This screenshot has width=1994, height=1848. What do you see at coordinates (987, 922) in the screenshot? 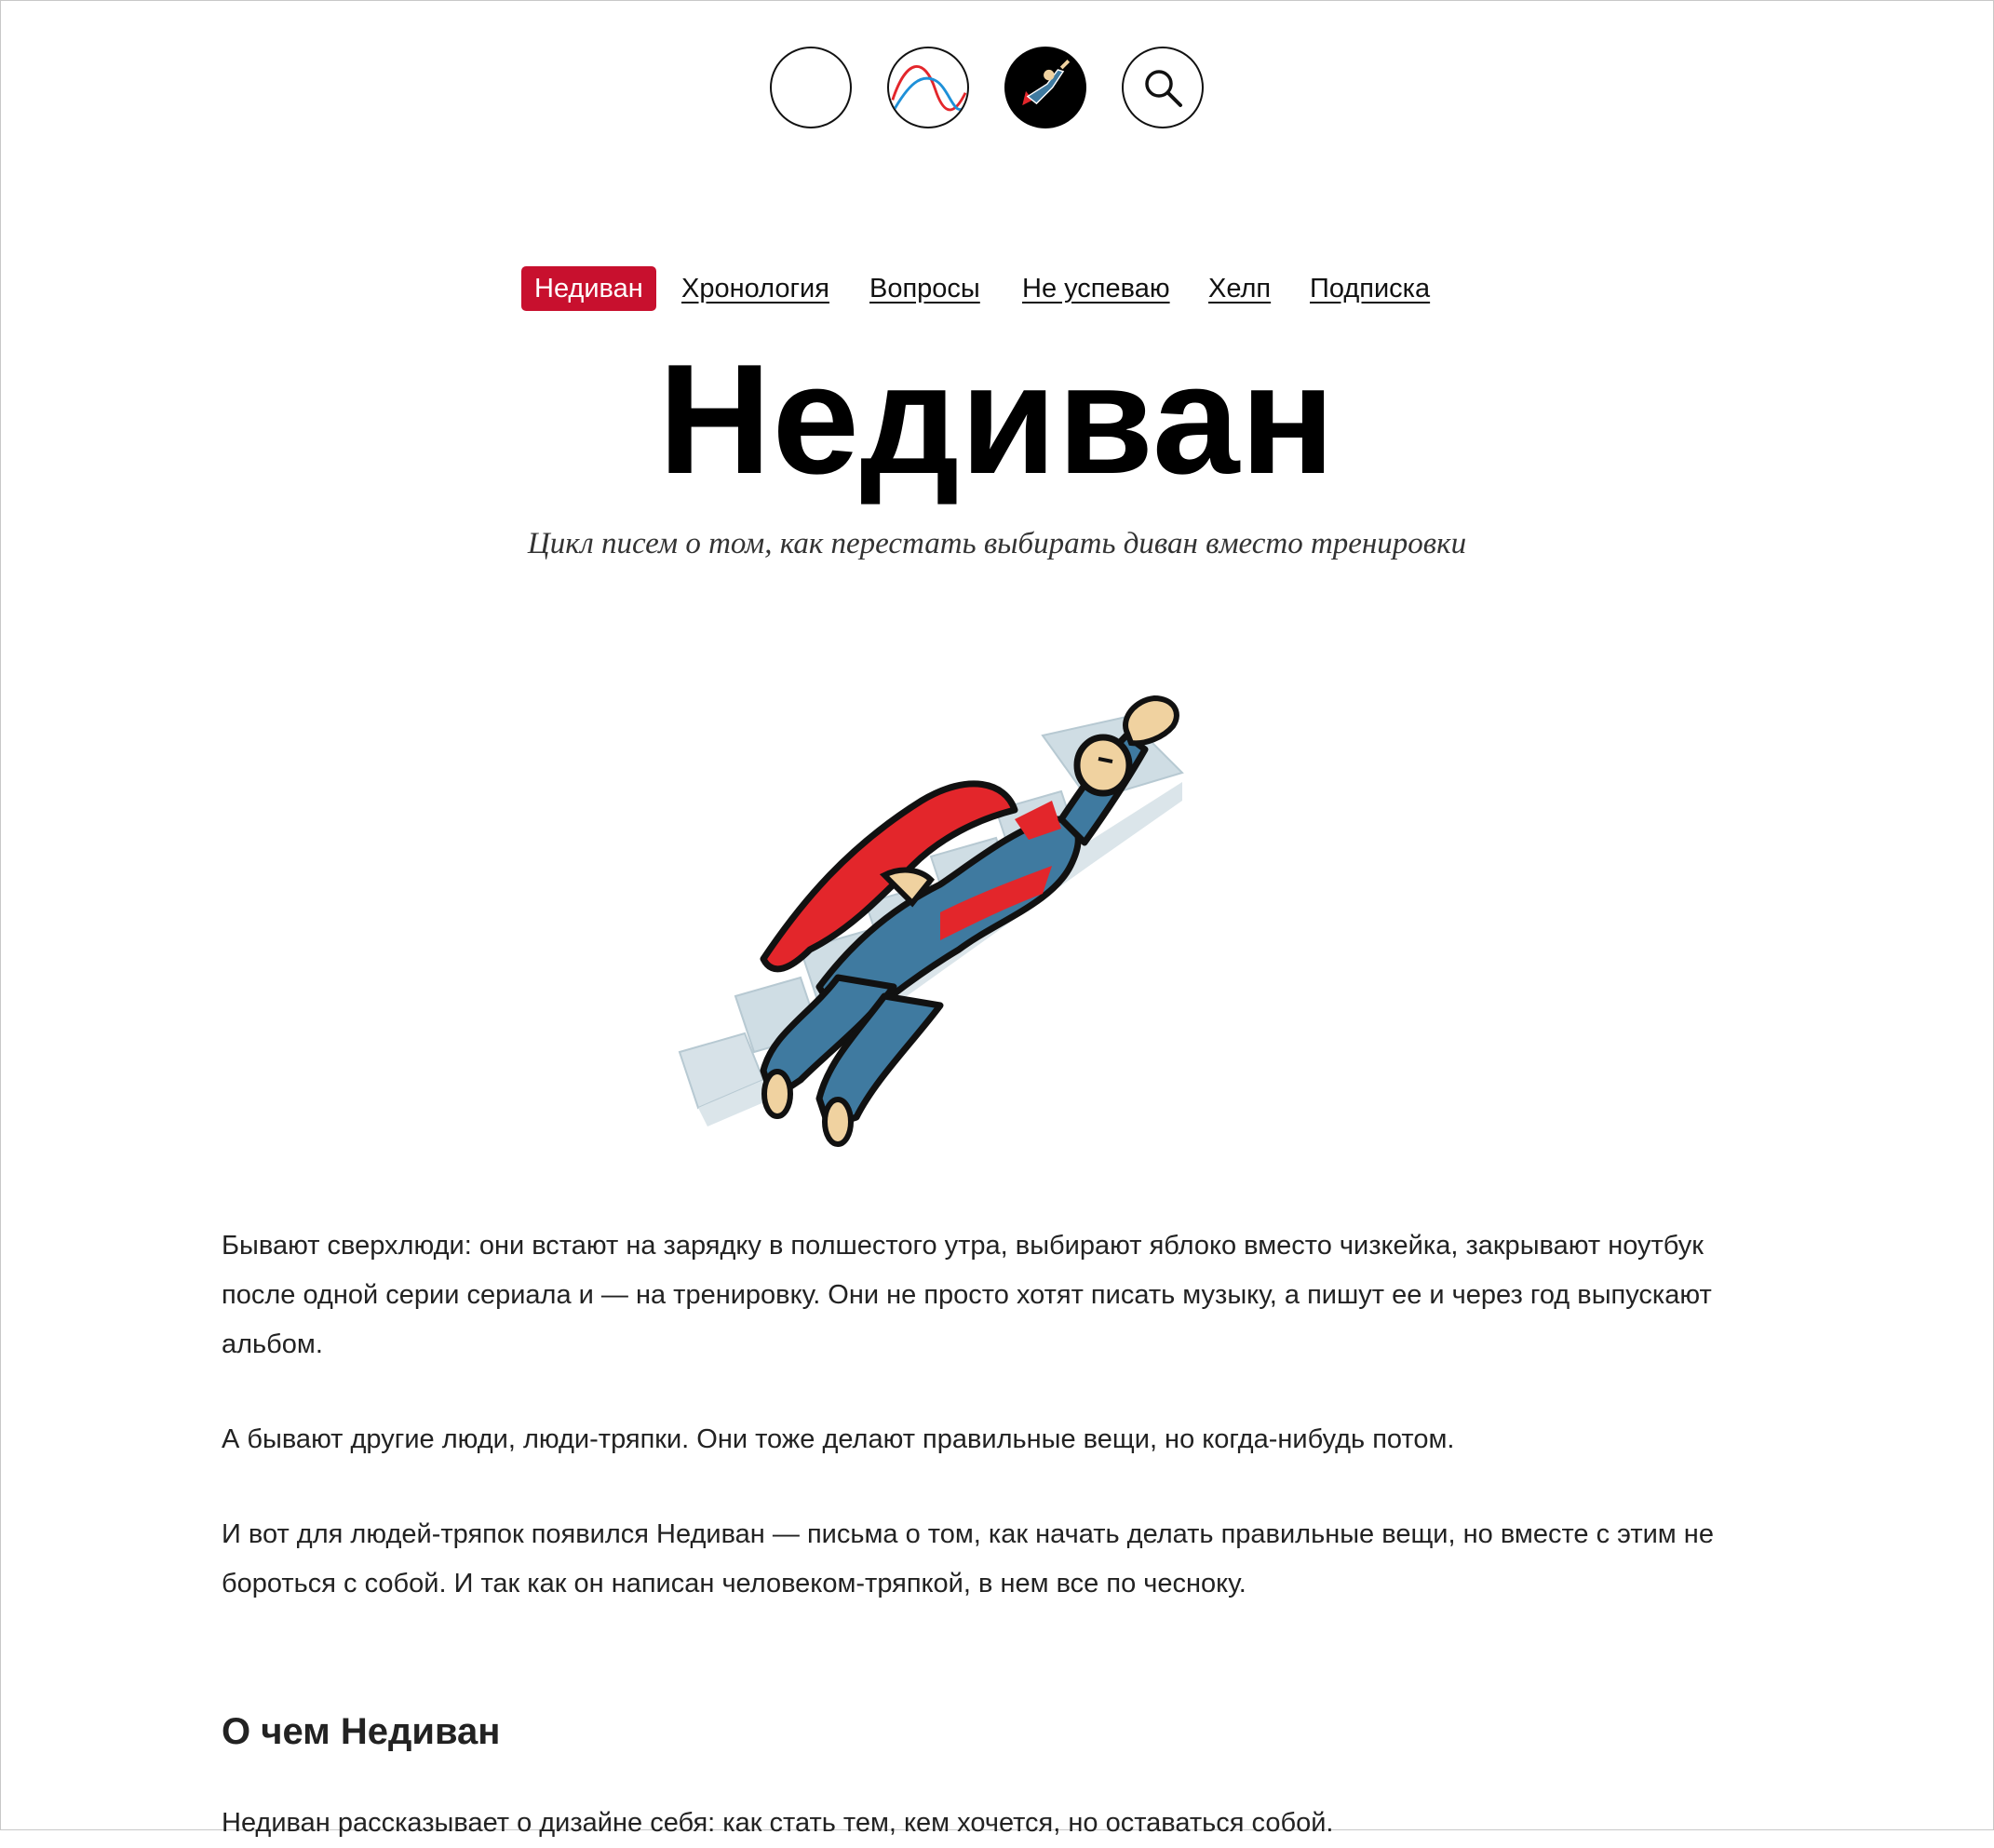
I see `hero-illustration` at bounding box center [987, 922].